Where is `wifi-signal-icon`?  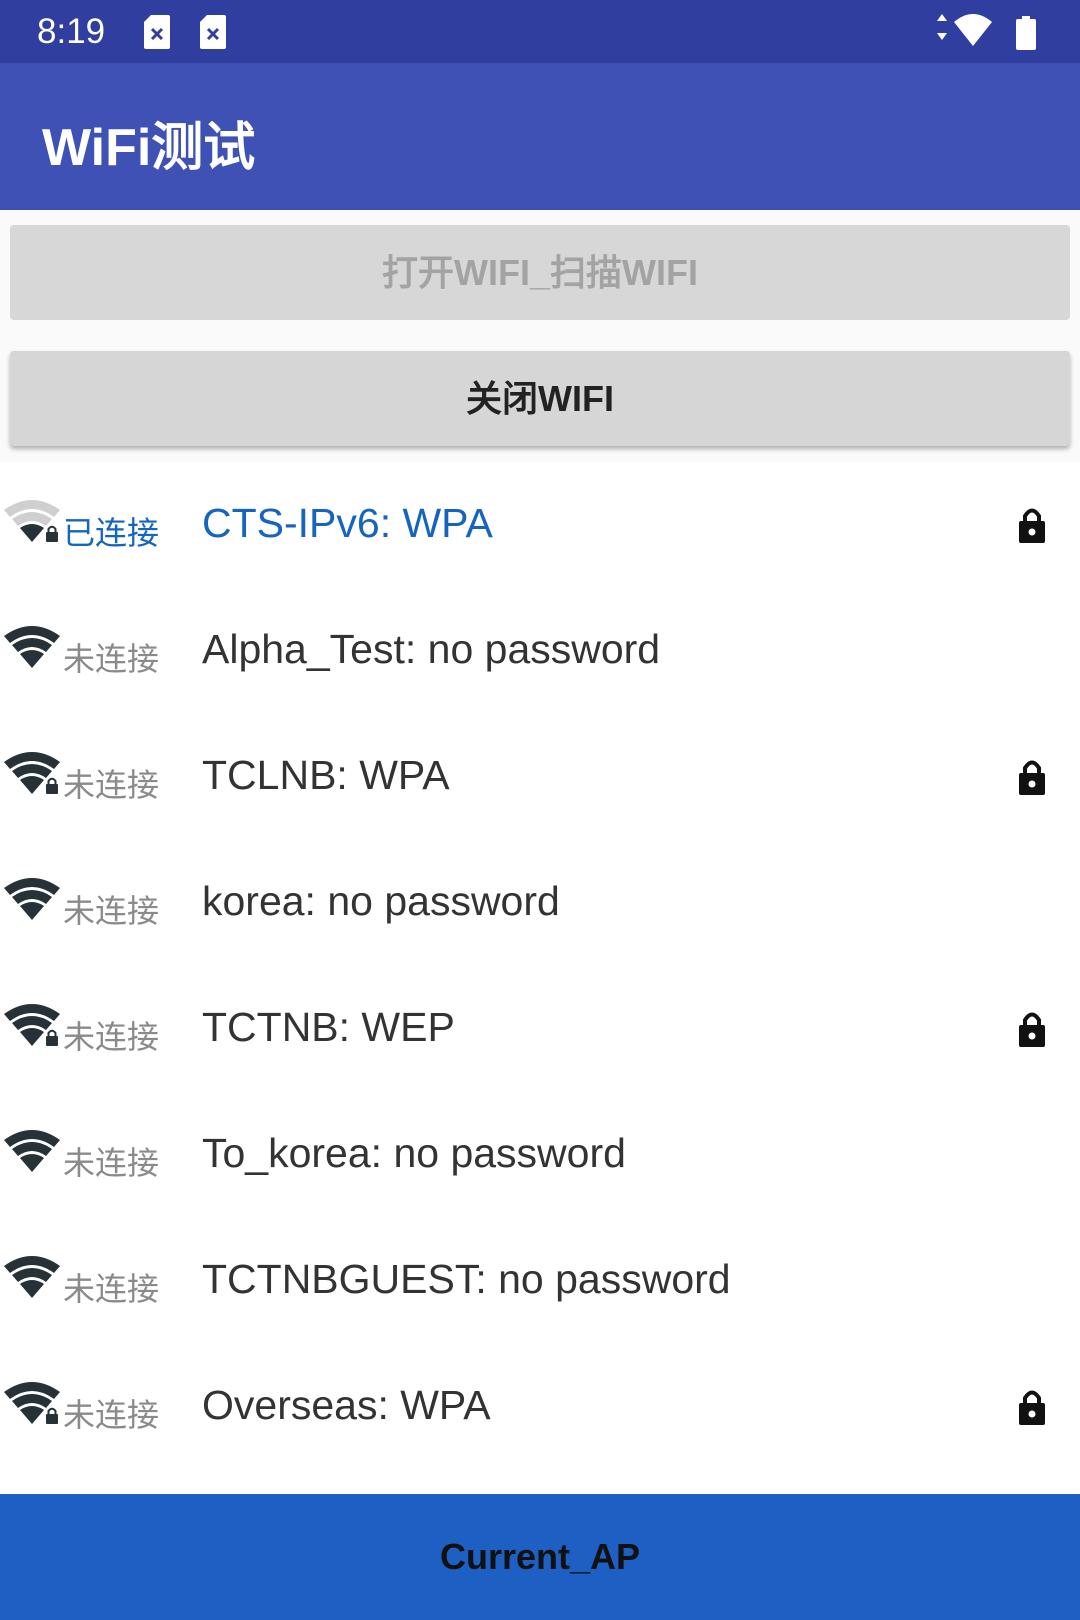 wifi-signal-icon is located at coordinates (973, 30).